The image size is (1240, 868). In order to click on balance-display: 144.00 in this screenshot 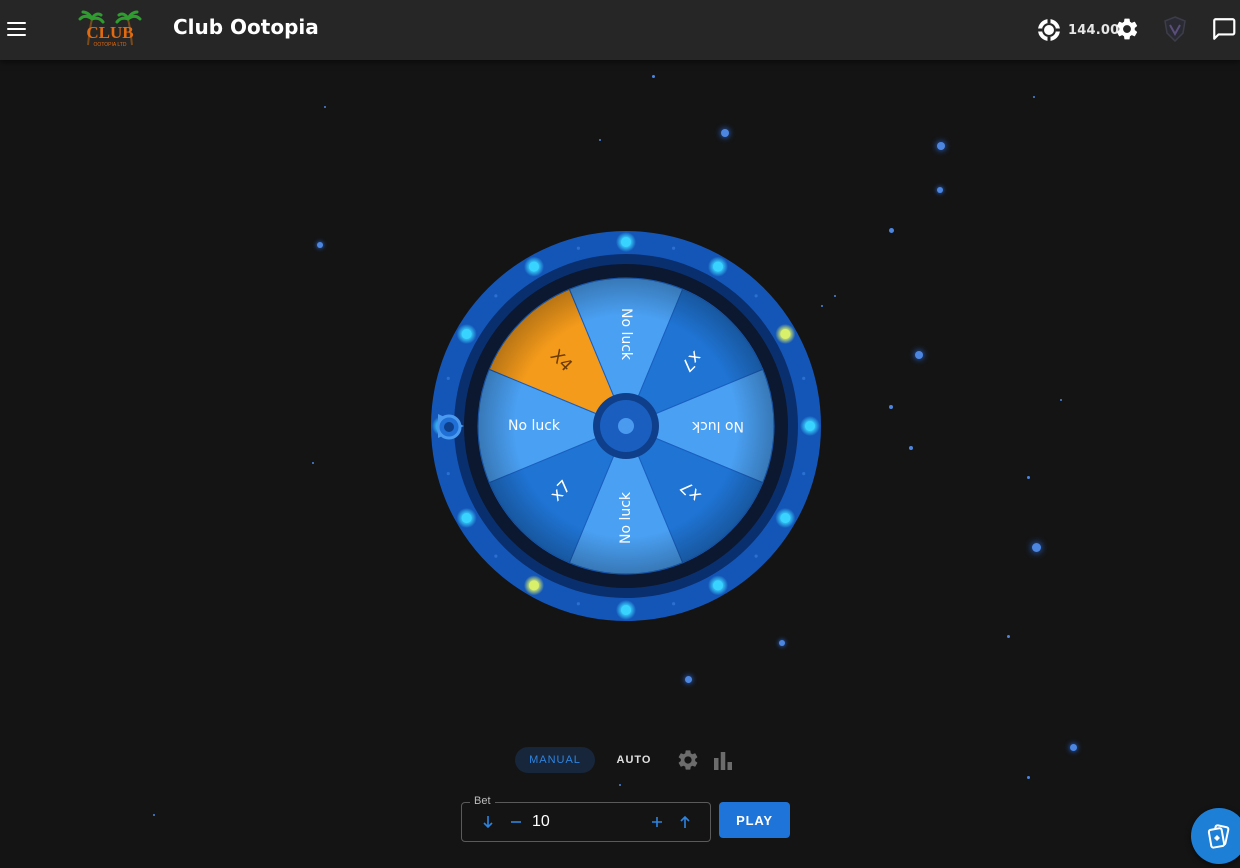, I will do `click(1078, 30)`.